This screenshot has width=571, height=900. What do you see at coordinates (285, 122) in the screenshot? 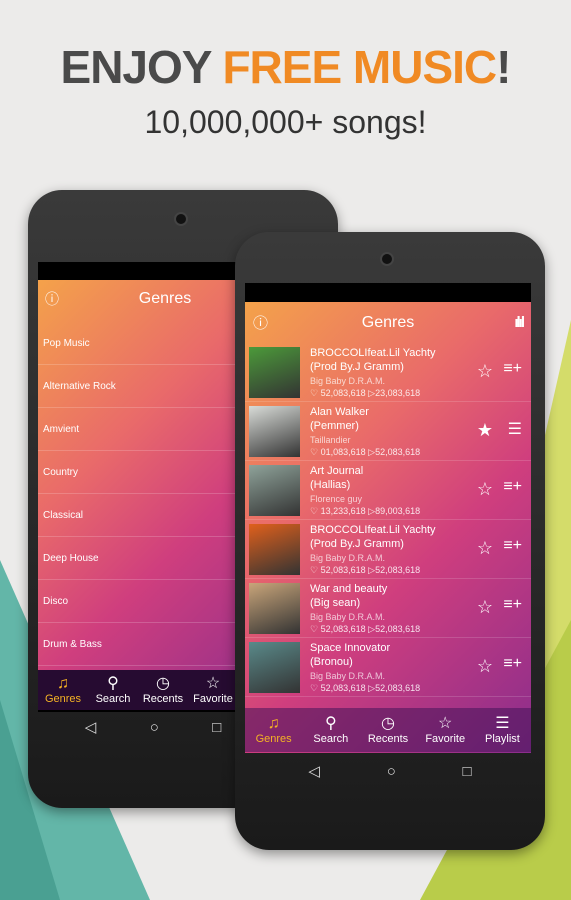
I see `subheadline: 10,000,000+ songs!` at bounding box center [285, 122].